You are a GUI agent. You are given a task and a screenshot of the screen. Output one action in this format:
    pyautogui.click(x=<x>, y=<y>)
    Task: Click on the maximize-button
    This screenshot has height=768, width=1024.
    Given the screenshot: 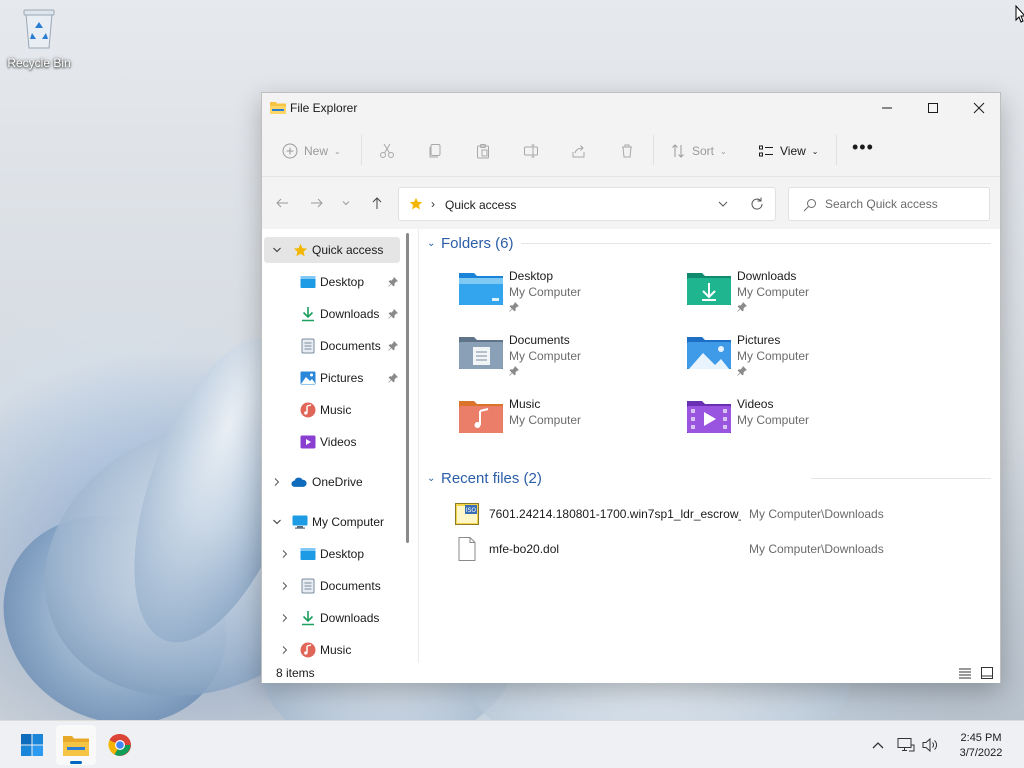 What is the action you would take?
    pyautogui.click(x=933, y=108)
    